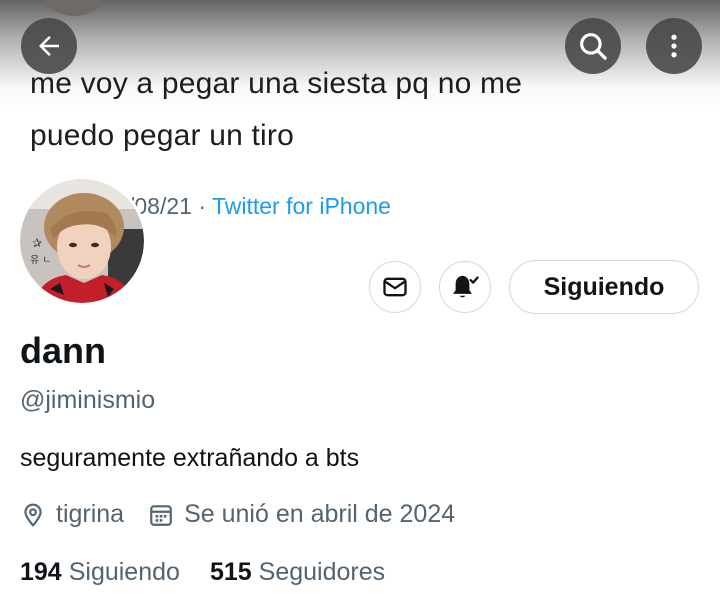  What do you see at coordinates (320, 514) in the screenshot?
I see `profile-joined-text: Se unió en abril de 2024` at bounding box center [320, 514].